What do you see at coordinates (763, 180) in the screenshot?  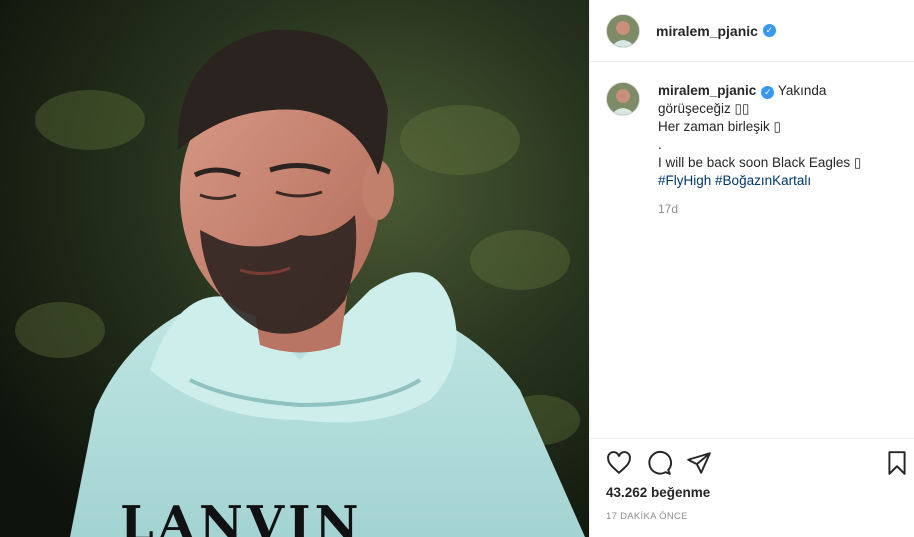 I see `hashtag-link: #BoğazınKartalı` at bounding box center [763, 180].